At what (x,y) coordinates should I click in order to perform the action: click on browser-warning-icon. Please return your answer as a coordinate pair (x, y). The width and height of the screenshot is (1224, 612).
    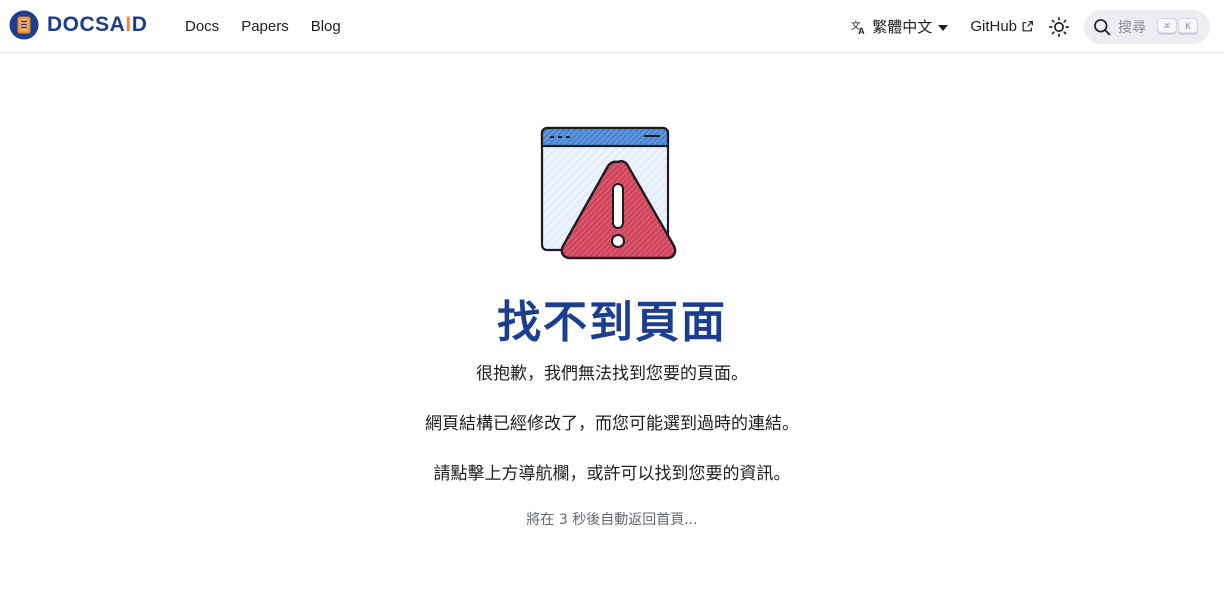
    Looking at the image, I should click on (608, 193).